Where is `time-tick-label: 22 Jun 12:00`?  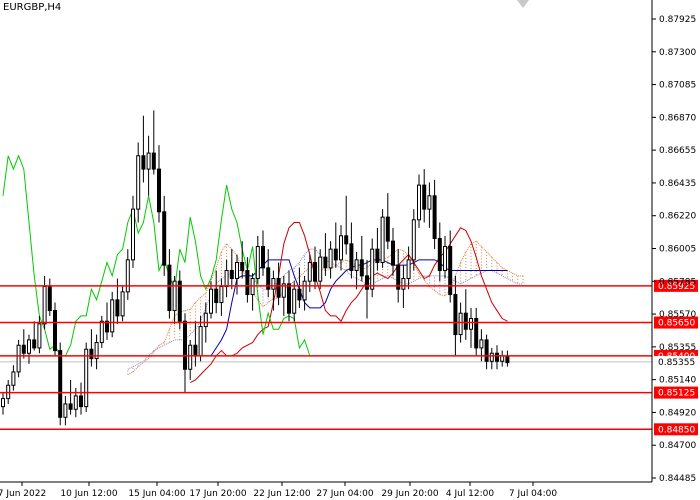
time-tick-label: 22 Jun 12:00 is located at coordinates (281, 494).